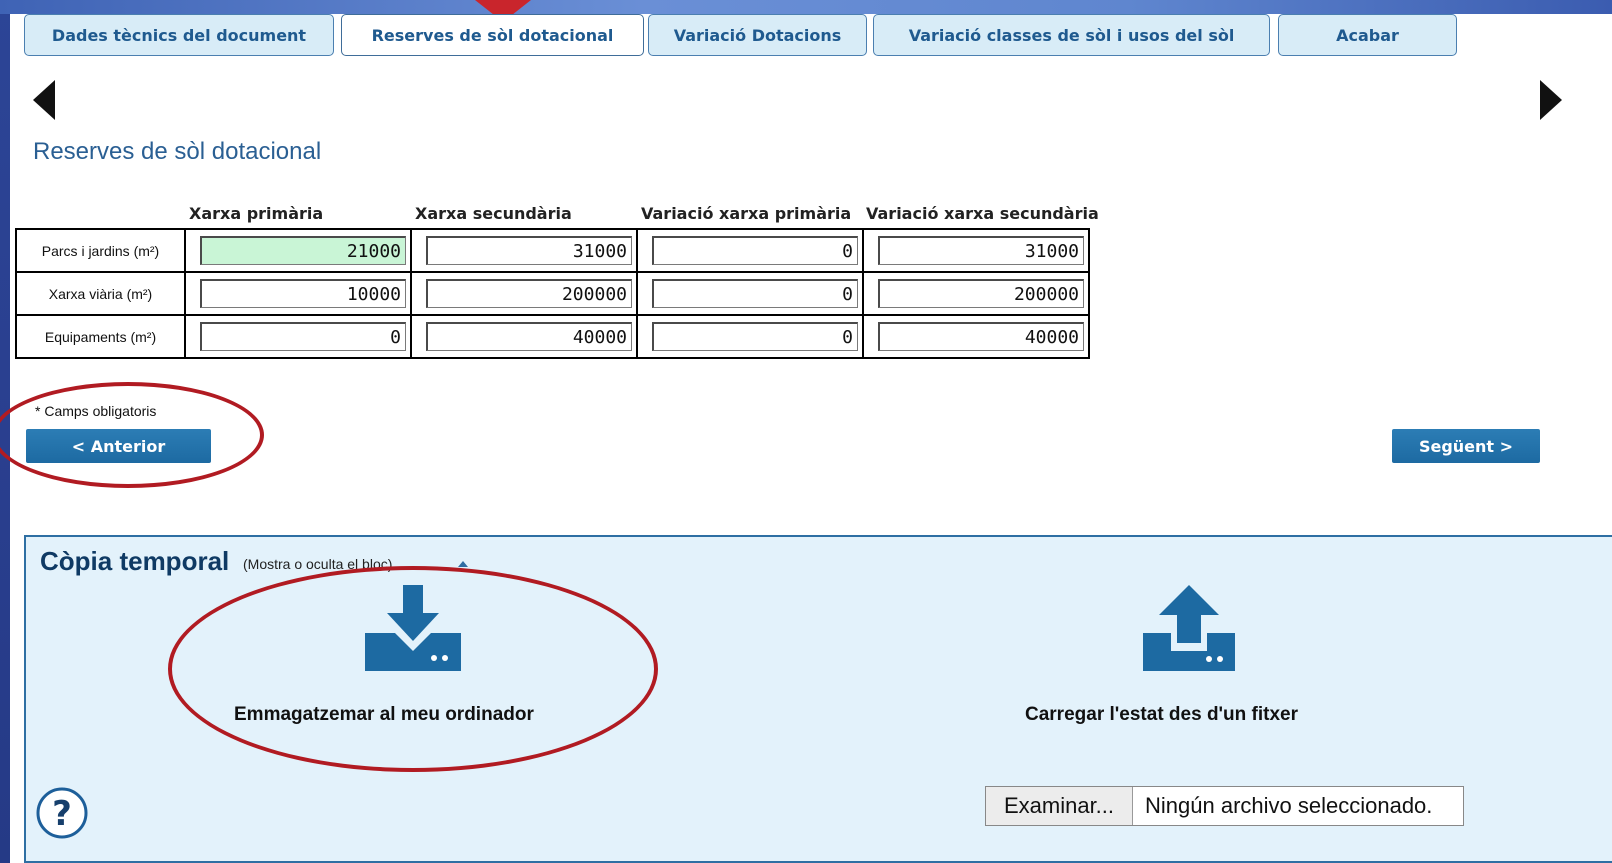 The height and width of the screenshot is (863, 1612). What do you see at coordinates (1367, 35) in the screenshot?
I see `tab-acabar: Acabar` at bounding box center [1367, 35].